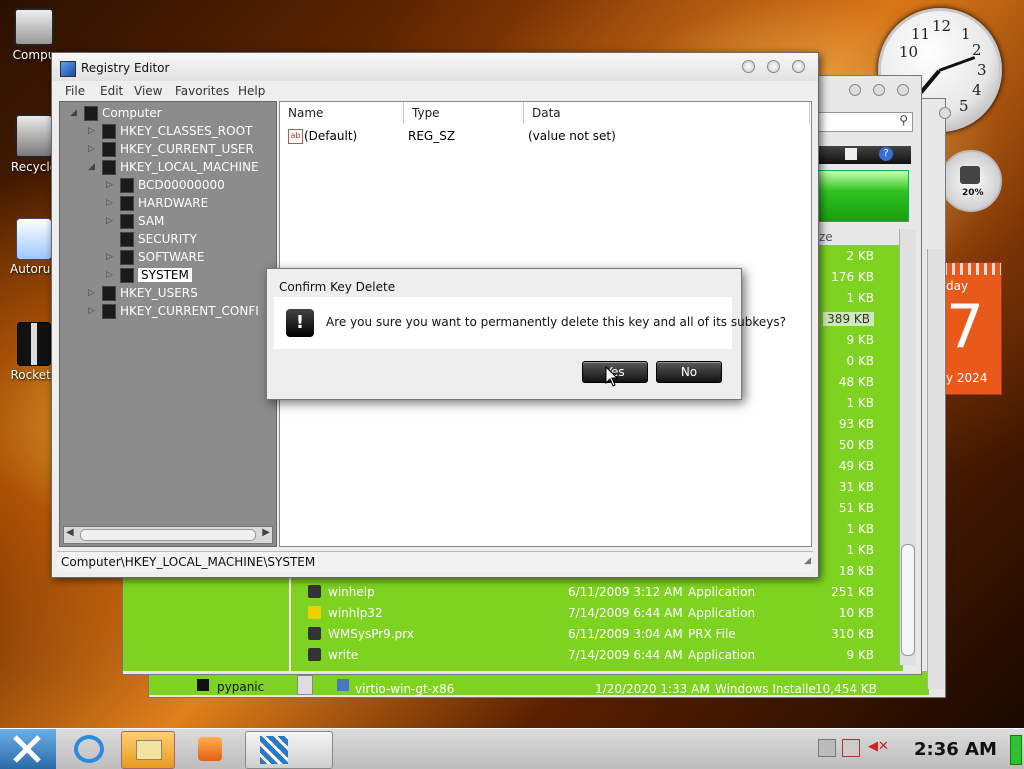 The image size is (1024, 769). I want to click on tree-node-label: HKEY_LOCAL_MACHINE, so click(189, 167).